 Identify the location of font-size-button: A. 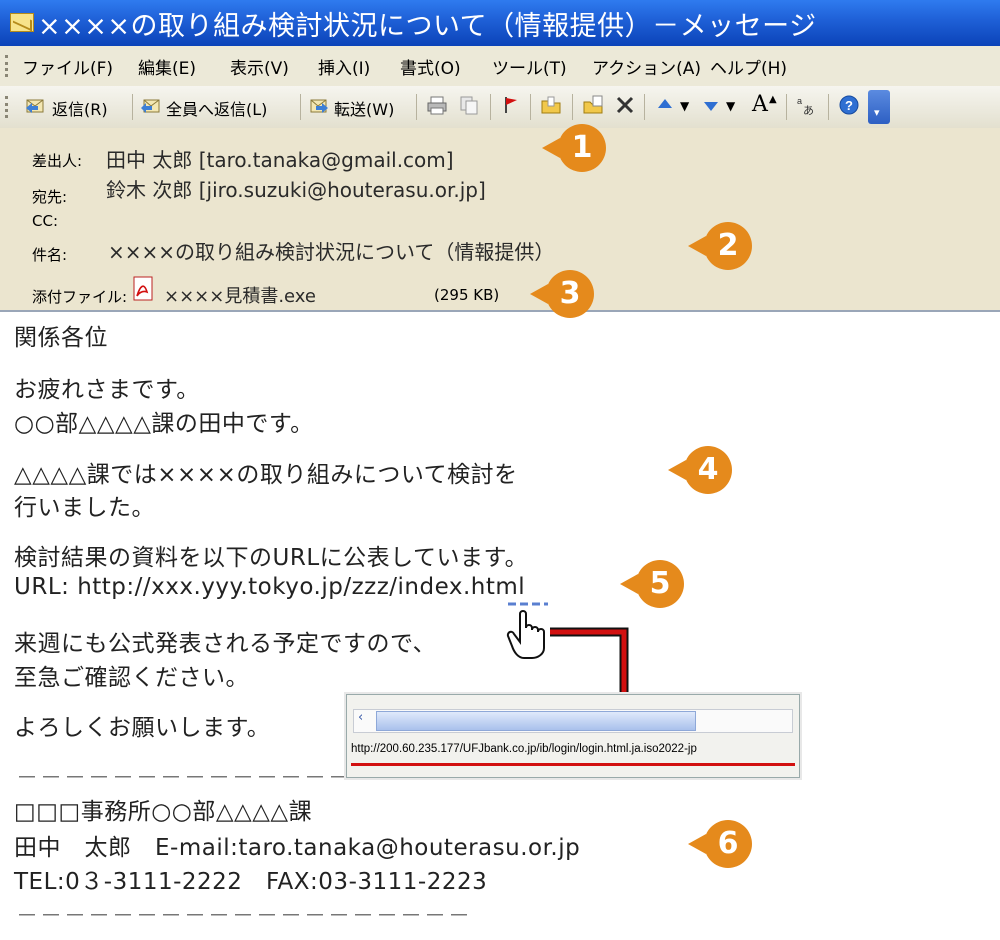
(760, 104).